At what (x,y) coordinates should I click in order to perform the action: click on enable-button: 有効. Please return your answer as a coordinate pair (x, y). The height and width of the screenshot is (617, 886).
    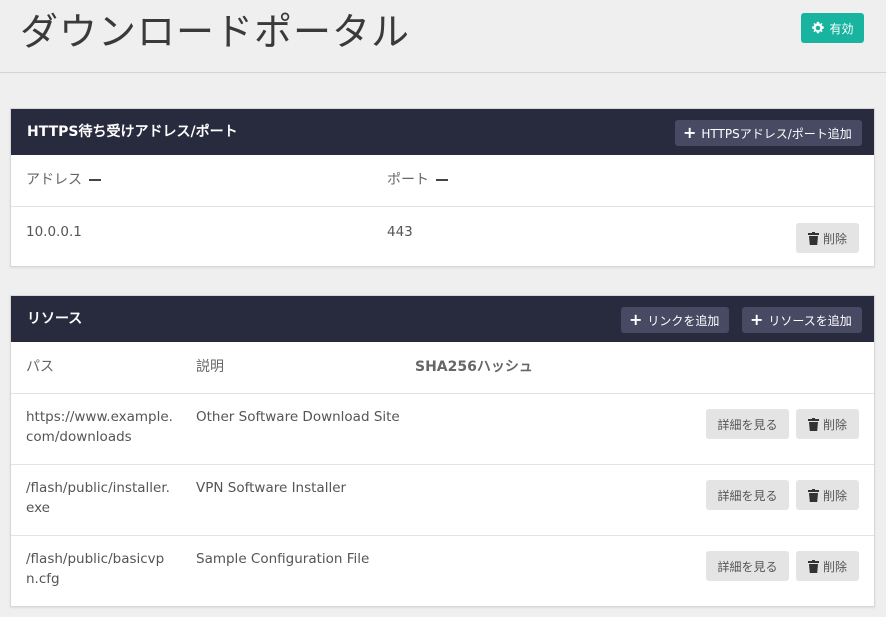
    Looking at the image, I should click on (832, 28).